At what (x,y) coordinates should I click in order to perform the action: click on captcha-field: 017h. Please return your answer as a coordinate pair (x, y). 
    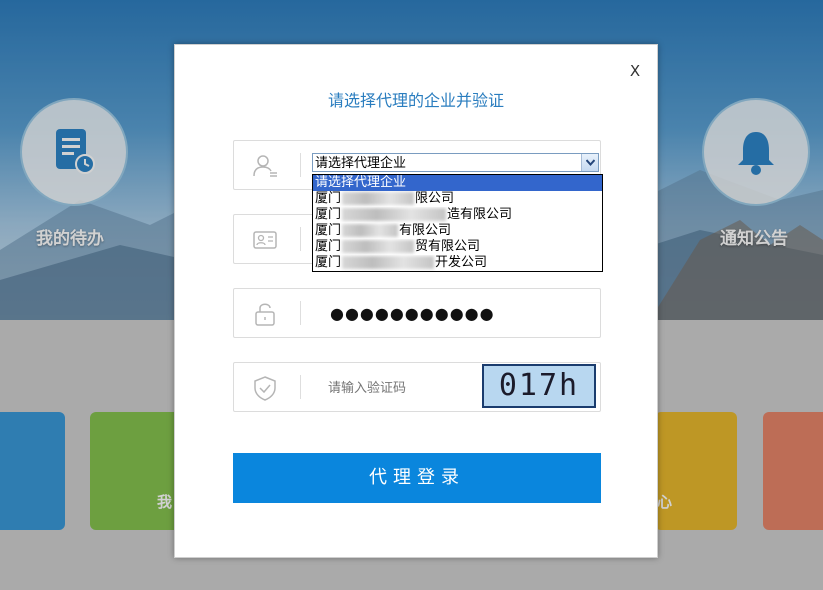
    Looking at the image, I should click on (417, 387).